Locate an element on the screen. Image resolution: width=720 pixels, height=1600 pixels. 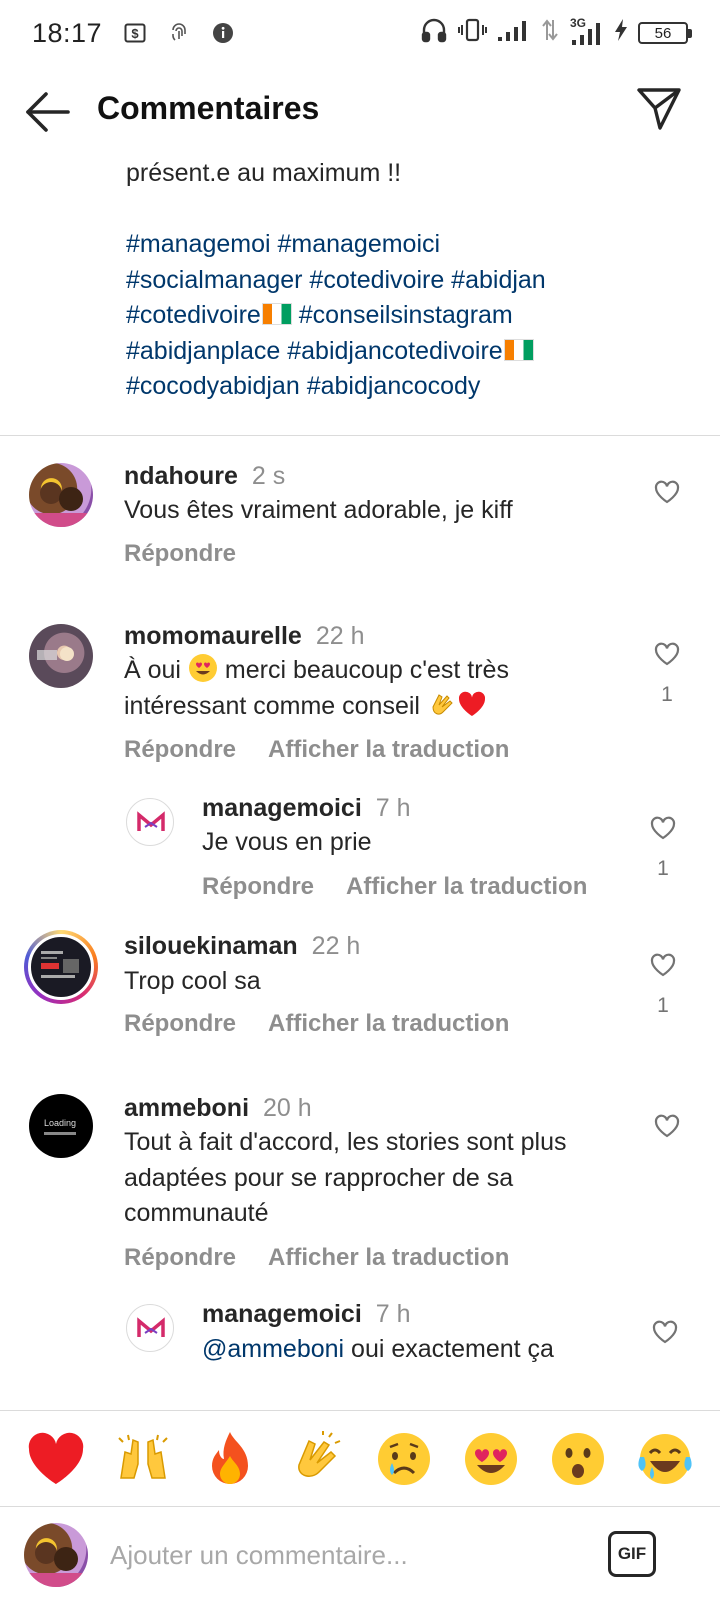
hashtag-line: #socialmanager #cotedivoire #abidjan is located at coordinates (406, 281).